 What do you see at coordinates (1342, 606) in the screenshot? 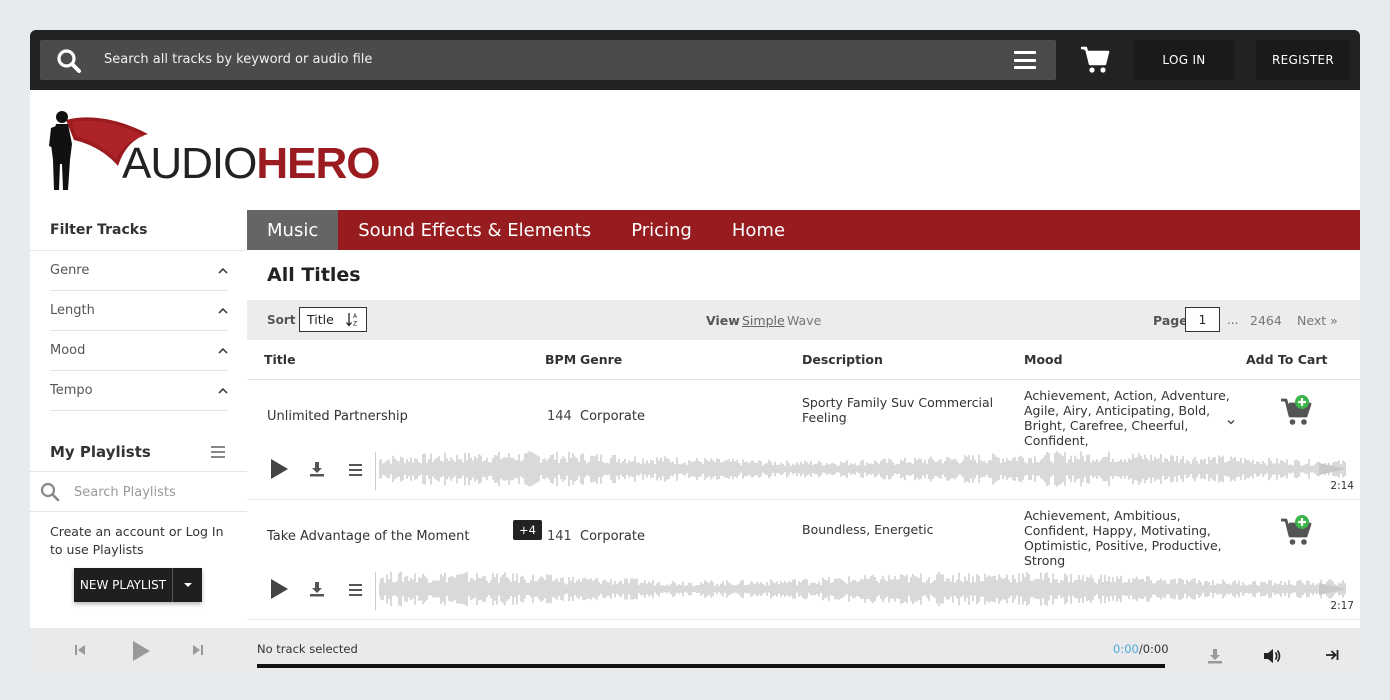
I see `track-duration: 2:17` at bounding box center [1342, 606].